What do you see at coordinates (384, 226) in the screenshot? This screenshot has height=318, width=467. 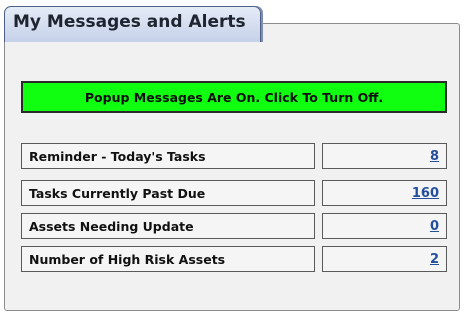 I see `alert-value-cell: 0` at bounding box center [384, 226].